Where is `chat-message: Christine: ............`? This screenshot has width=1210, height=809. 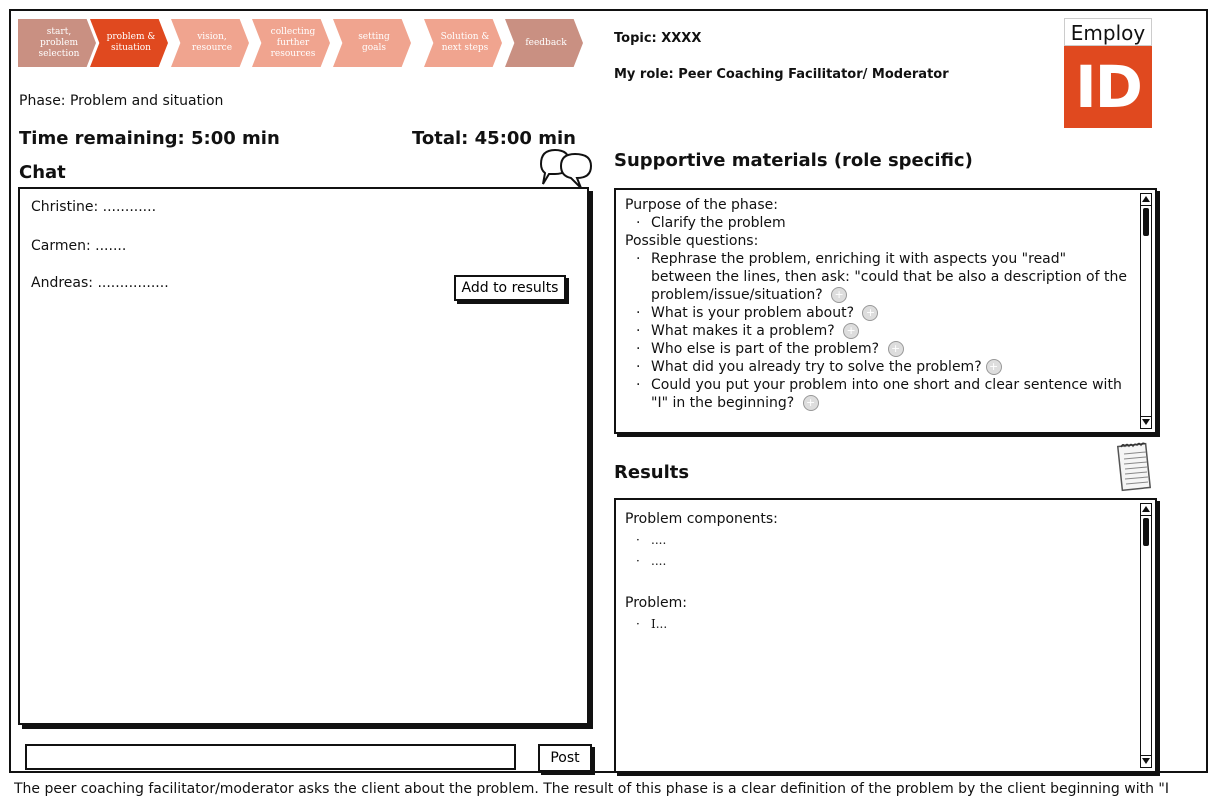 chat-message: Christine: ............ is located at coordinates (94, 207).